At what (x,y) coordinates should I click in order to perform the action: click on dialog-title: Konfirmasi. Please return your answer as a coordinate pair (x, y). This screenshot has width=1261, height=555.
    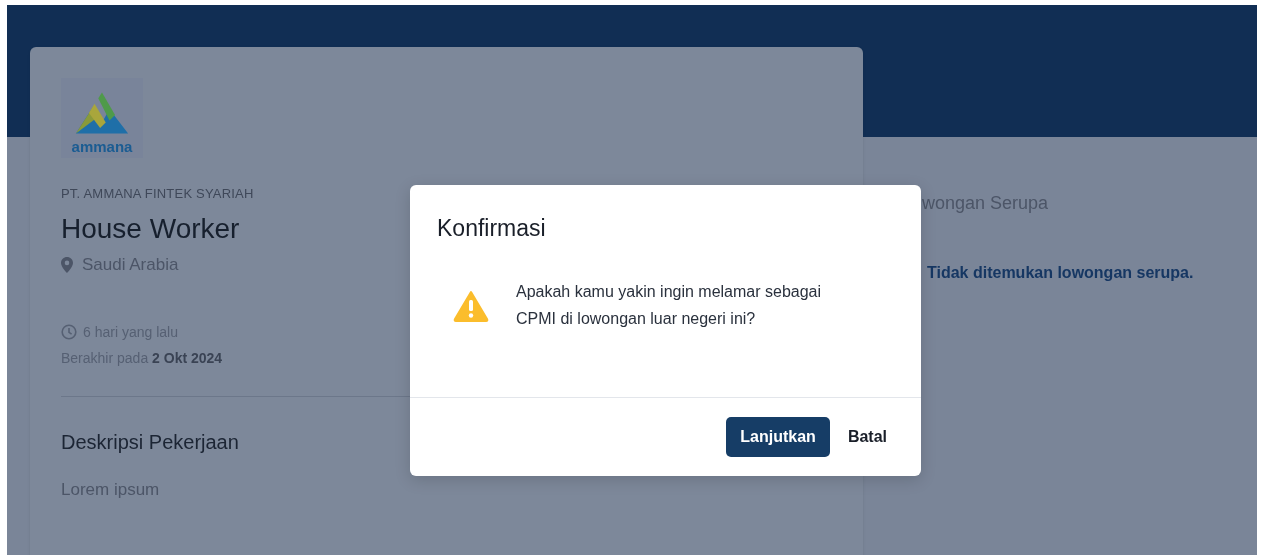
    Looking at the image, I should click on (491, 228).